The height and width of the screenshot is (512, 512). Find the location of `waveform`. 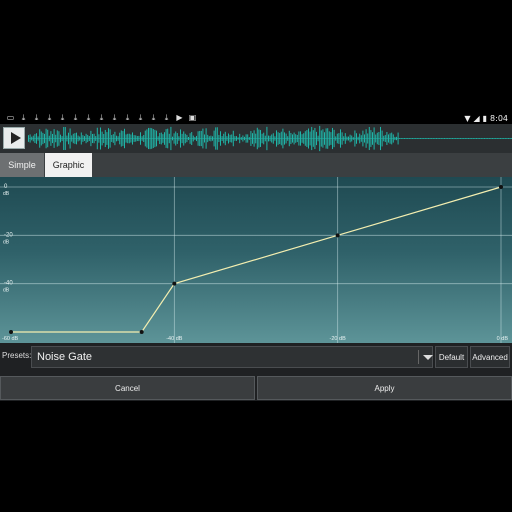

waveform is located at coordinates (270, 138).